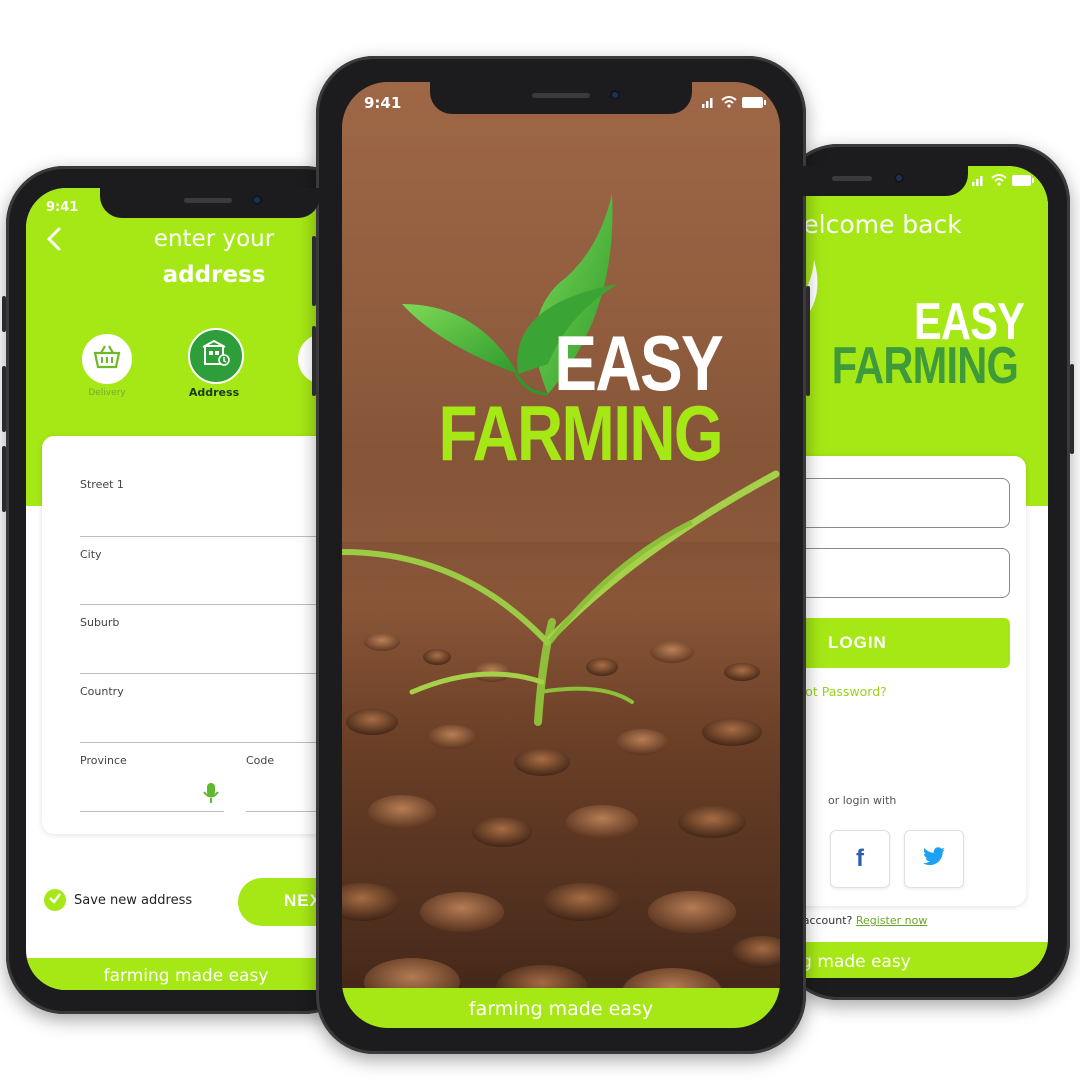  I want to click on step-address-label: Address, so click(214, 392).